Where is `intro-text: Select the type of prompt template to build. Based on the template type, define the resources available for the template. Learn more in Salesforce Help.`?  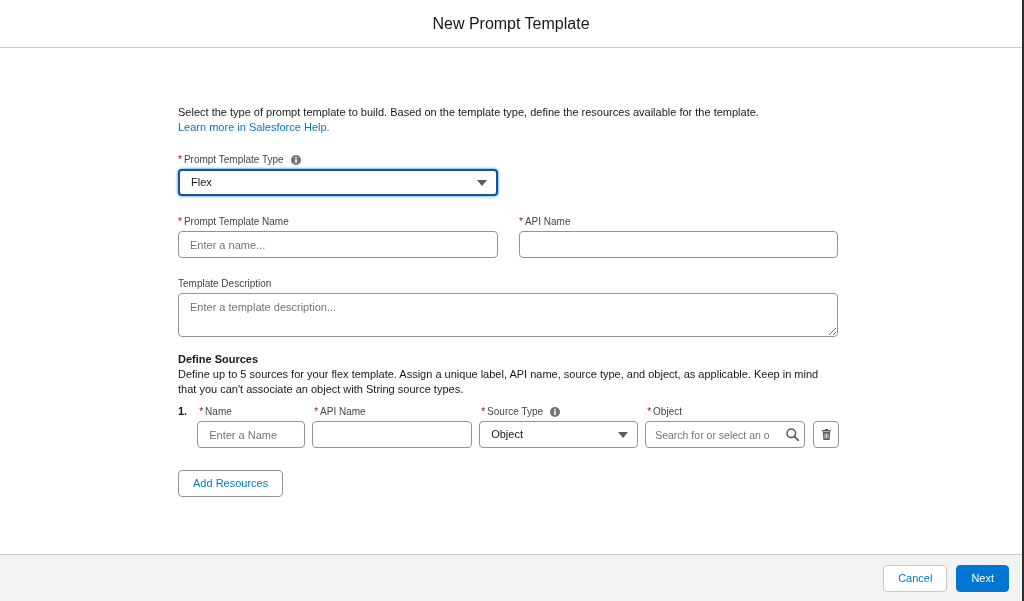 intro-text: Select the type of prompt template to build. Based on the template type, define the resources available for the template. Learn more in Salesforce Help. is located at coordinates (469, 120).